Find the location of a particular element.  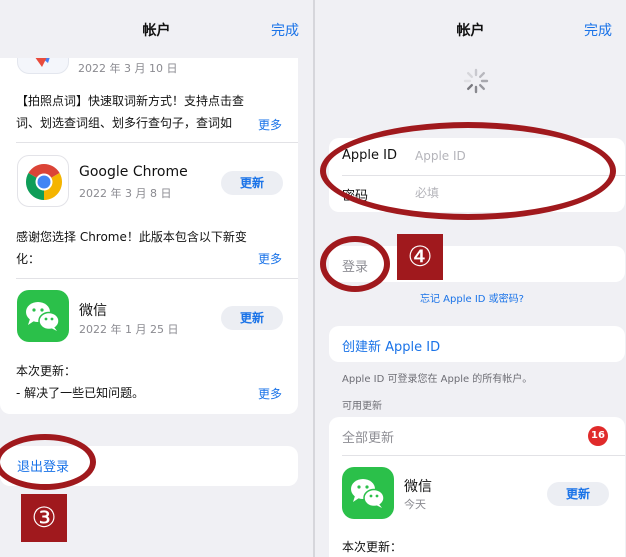

available-updates-header: 可用更新 is located at coordinates (362, 406).